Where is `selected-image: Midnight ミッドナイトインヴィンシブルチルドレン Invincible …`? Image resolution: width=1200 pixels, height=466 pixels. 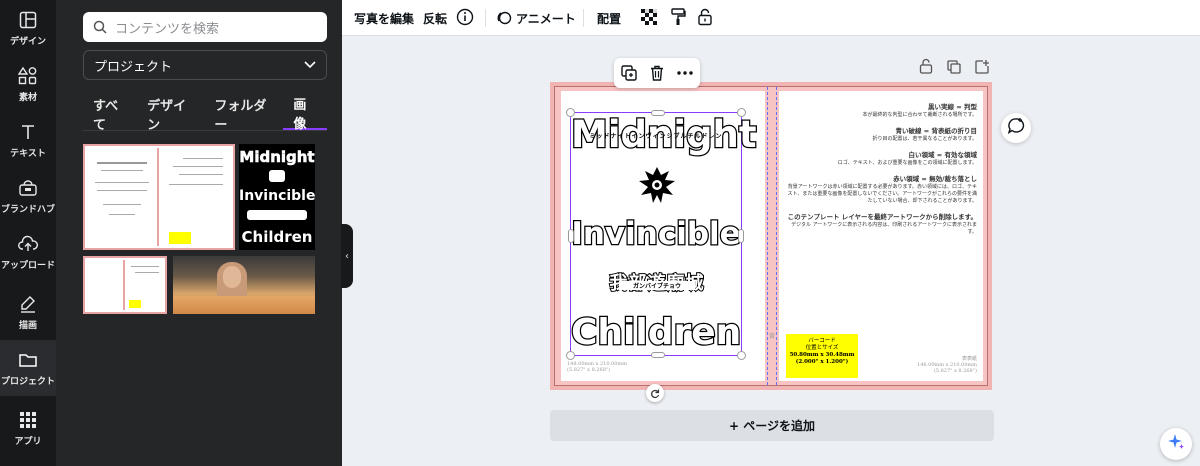 selected-image: Midnight ミッドナイトインヴィンシブルチルドレン Invincible … is located at coordinates (662, 234).